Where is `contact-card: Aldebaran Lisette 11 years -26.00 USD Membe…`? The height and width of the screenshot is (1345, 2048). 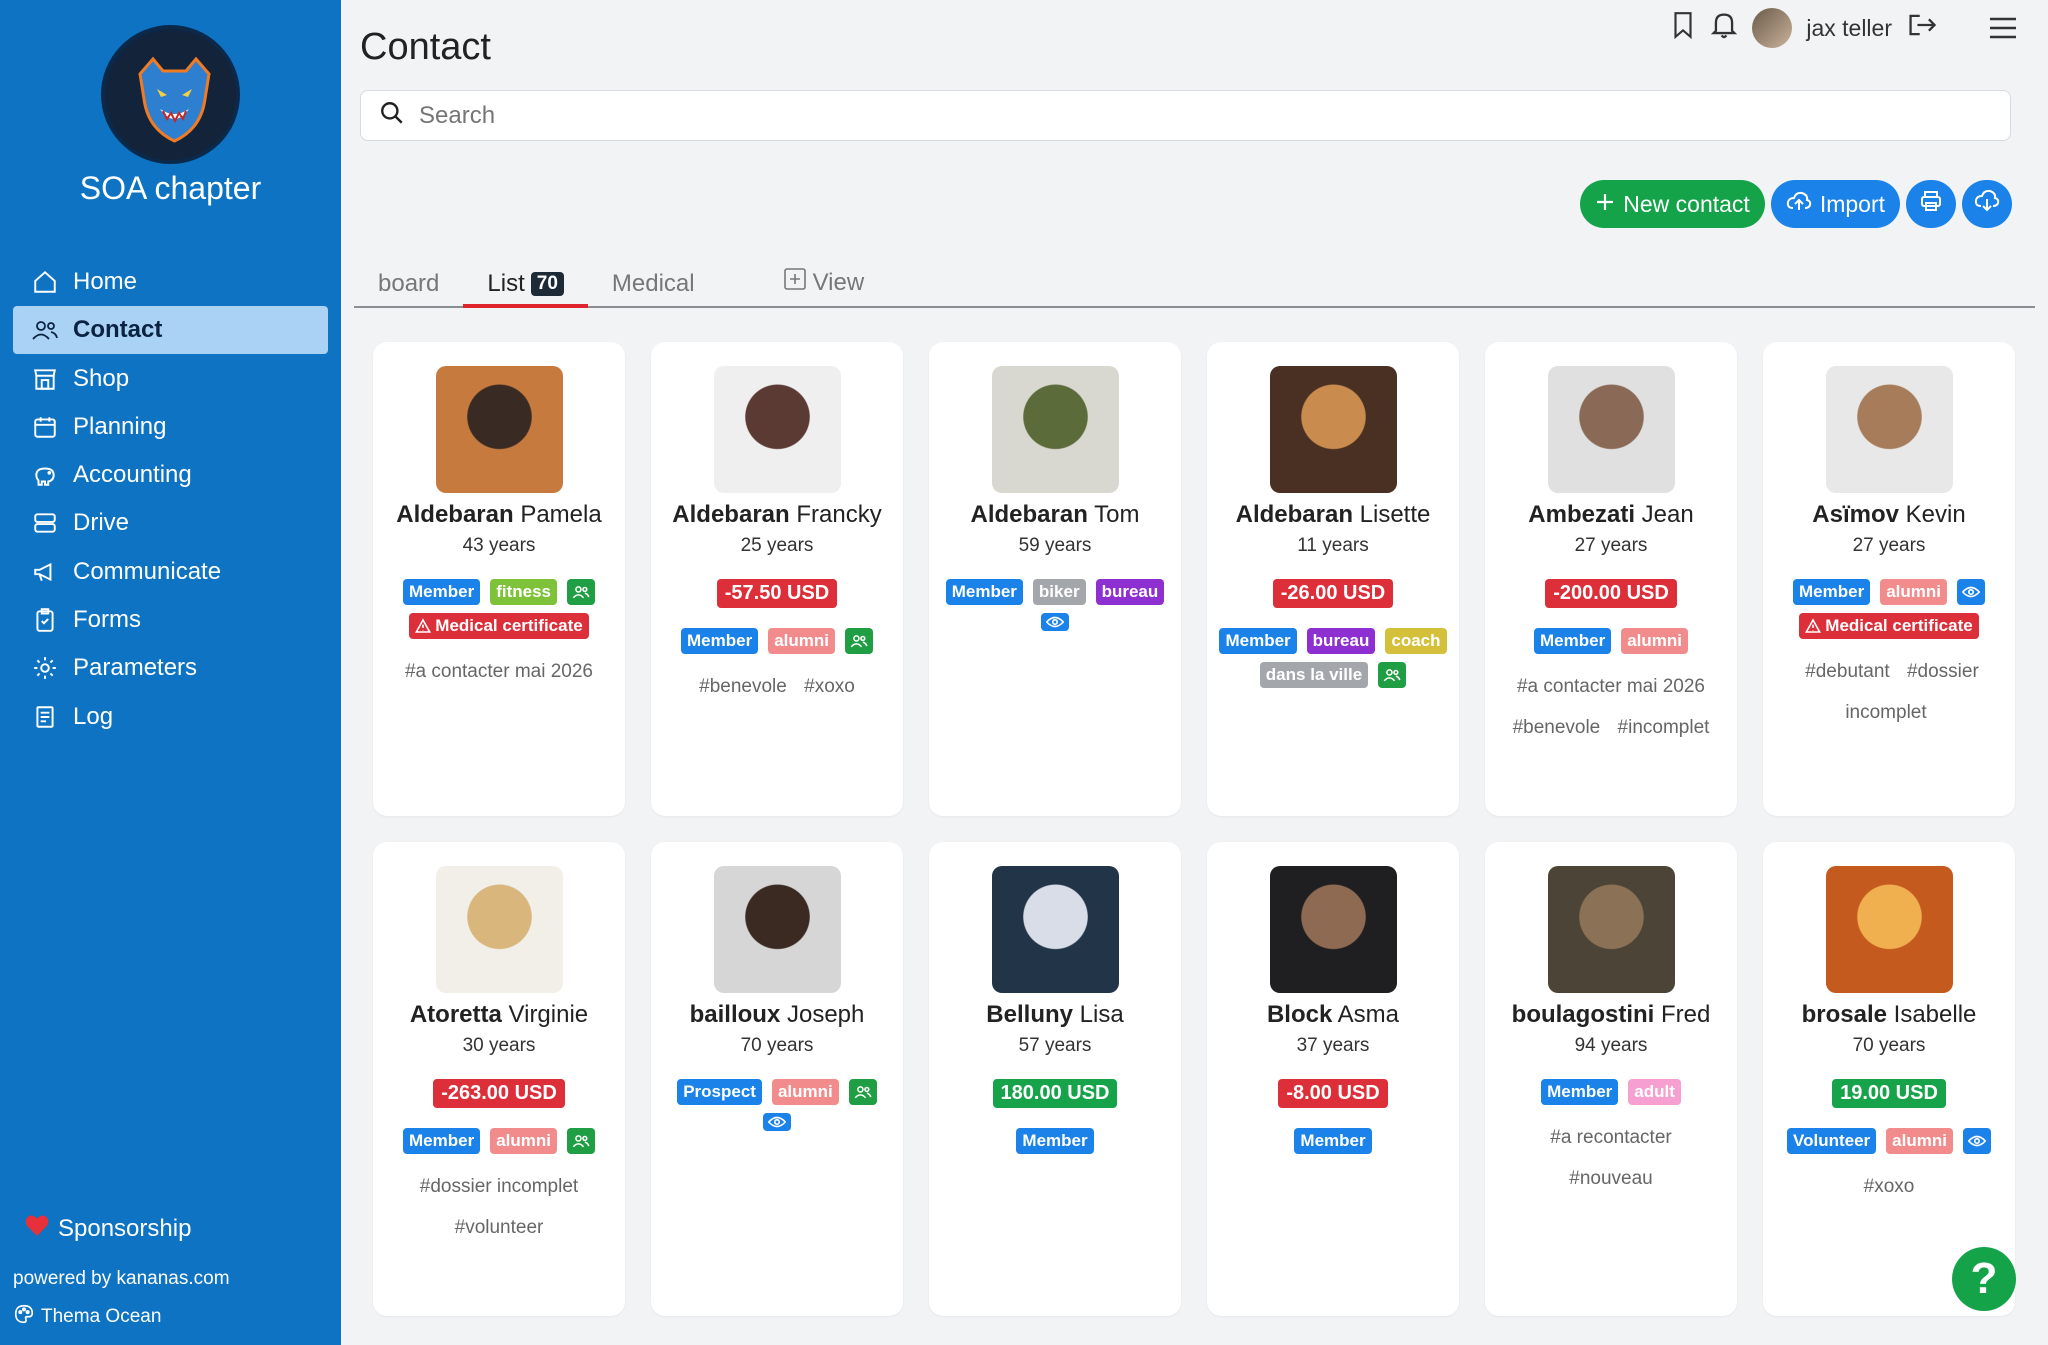
contact-card: Aldebaran Lisette 11 years -26.00 USD Membe… is located at coordinates (1333, 579).